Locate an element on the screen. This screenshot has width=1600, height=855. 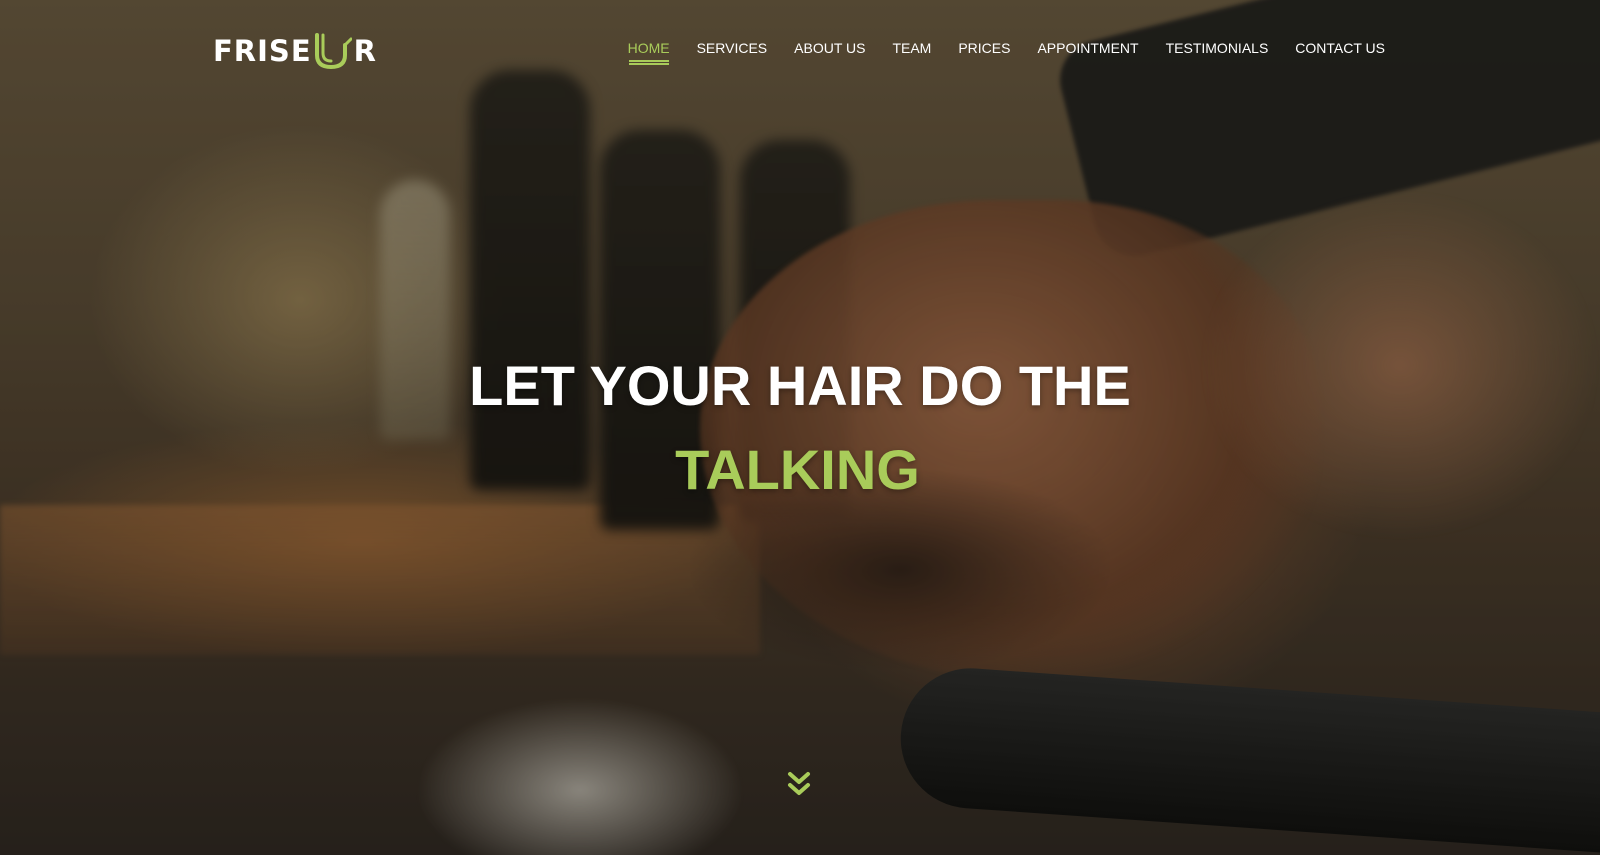
nav-item-about-us: ABOUT US is located at coordinates (829, 48).